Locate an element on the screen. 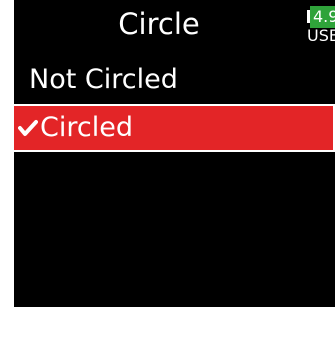  battery-level: 4.9 is located at coordinates (322, 17).